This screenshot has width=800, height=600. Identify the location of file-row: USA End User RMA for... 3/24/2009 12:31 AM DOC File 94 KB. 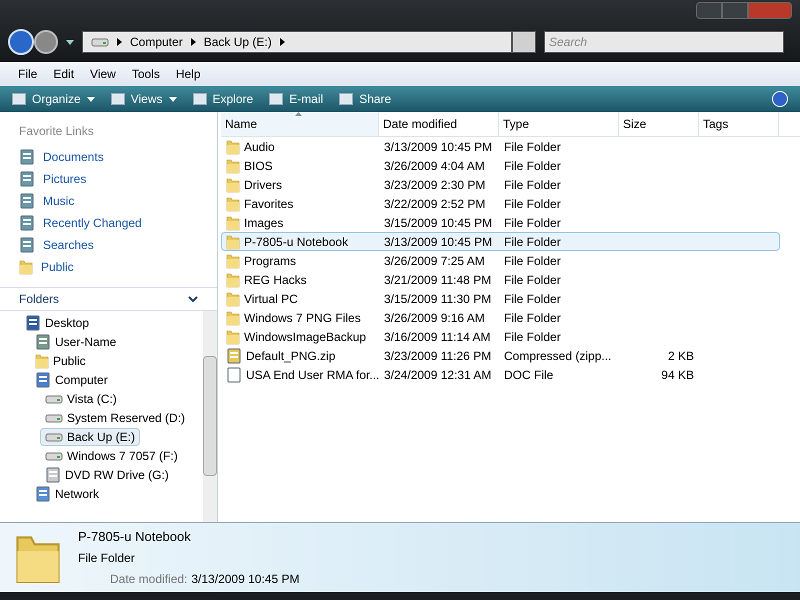
(500, 374).